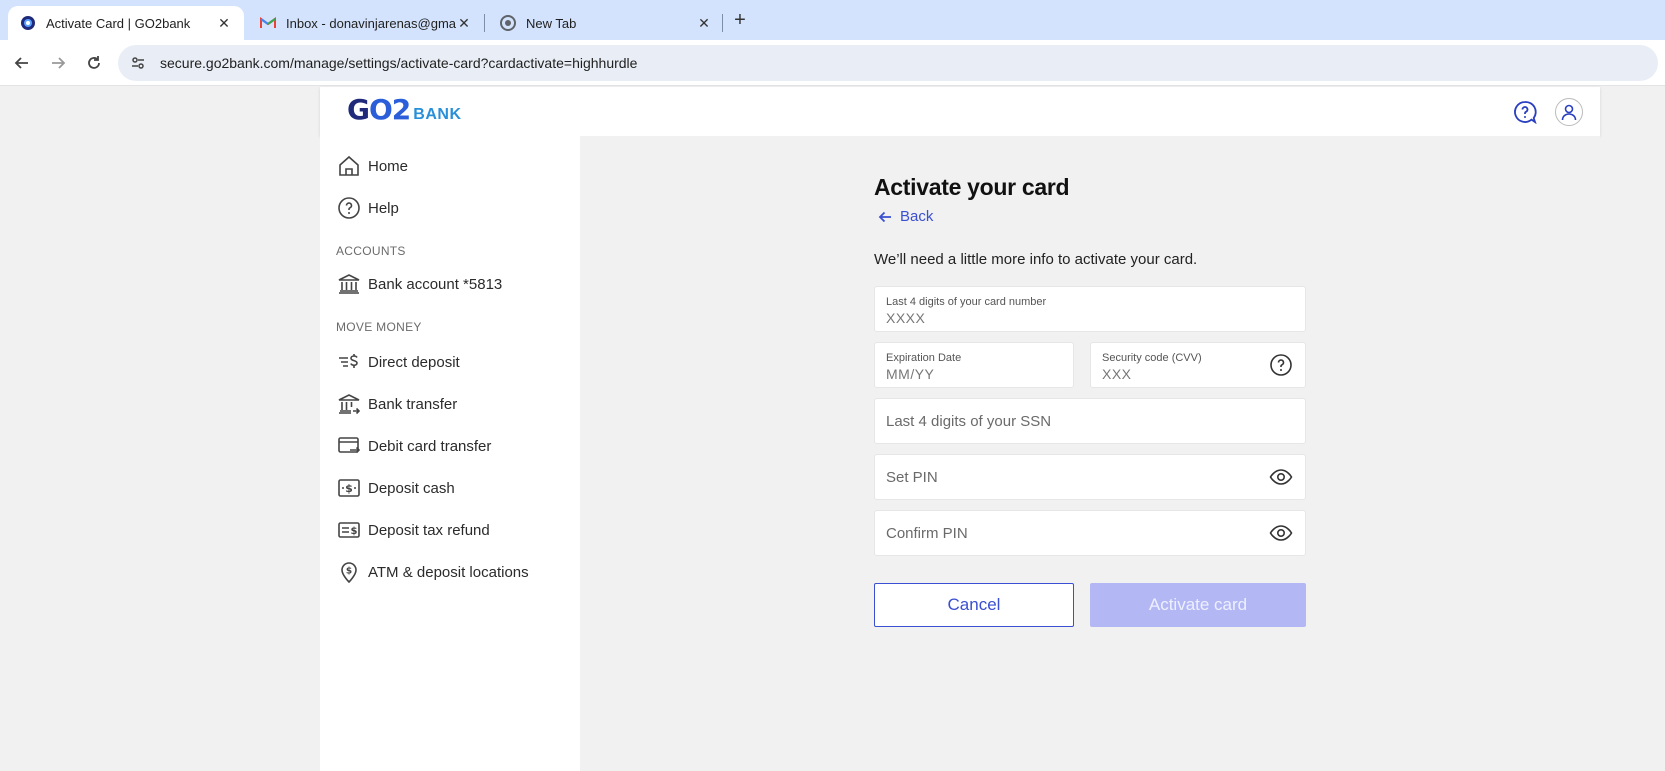 This screenshot has width=1665, height=771. What do you see at coordinates (379, 109) in the screenshot?
I see `logo-main: GO2` at bounding box center [379, 109].